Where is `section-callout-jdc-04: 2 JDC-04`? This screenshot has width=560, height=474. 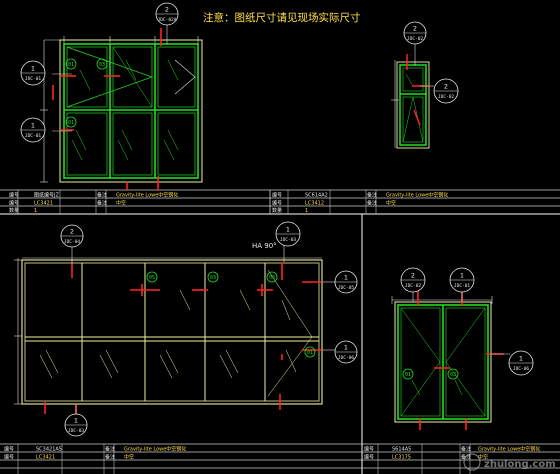 section-callout-jdc-04: 2 JDC-04 is located at coordinates (72, 236).